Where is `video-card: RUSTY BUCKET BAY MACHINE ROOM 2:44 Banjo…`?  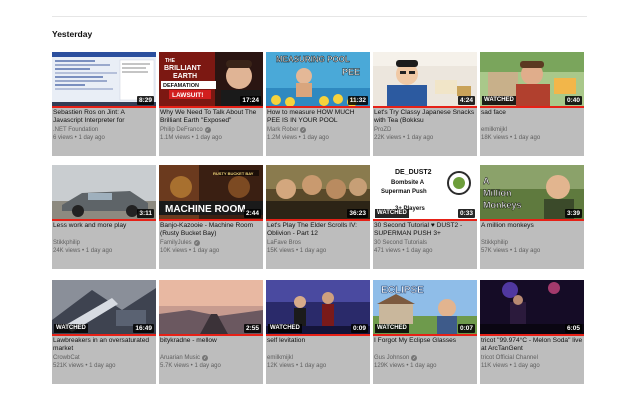
video-card: RUSTY BUCKET BAY MACHINE ROOM 2:44 Banjo… is located at coordinates (211, 217).